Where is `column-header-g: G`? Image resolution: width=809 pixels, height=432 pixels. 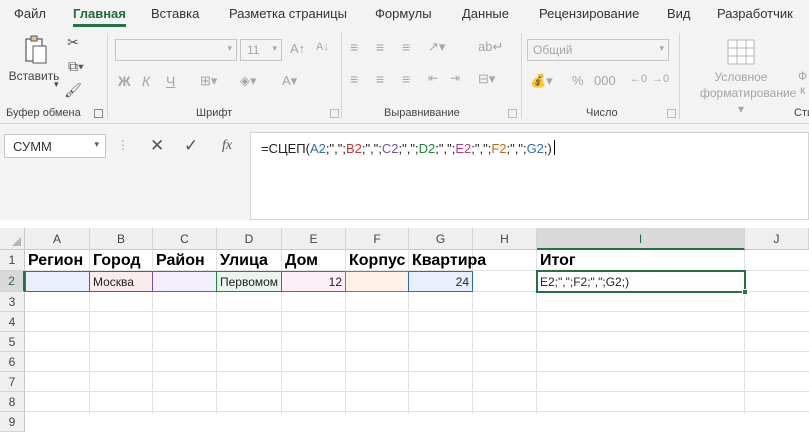
column-header-g: G is located at coordinates (441, 239).